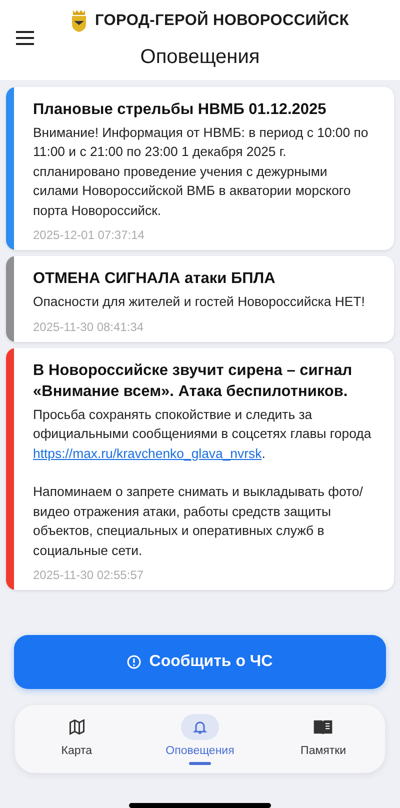  Describe the element at coordinates (89, 235) in the screenshot. I see `alert-time: 2025-12-01 07:37:14` at that location.